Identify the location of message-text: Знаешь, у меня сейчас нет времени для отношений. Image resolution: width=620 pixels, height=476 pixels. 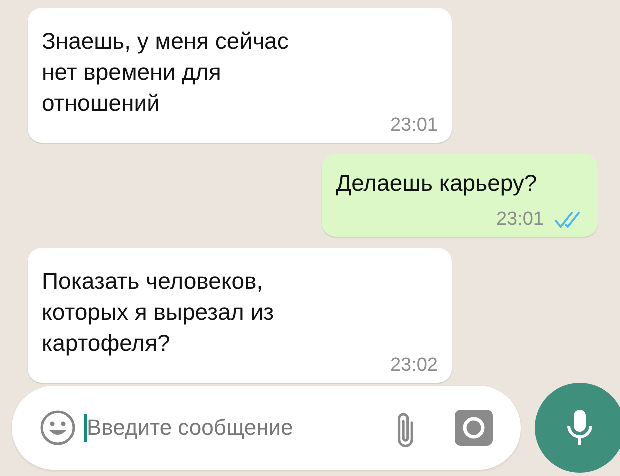
(166, 72).